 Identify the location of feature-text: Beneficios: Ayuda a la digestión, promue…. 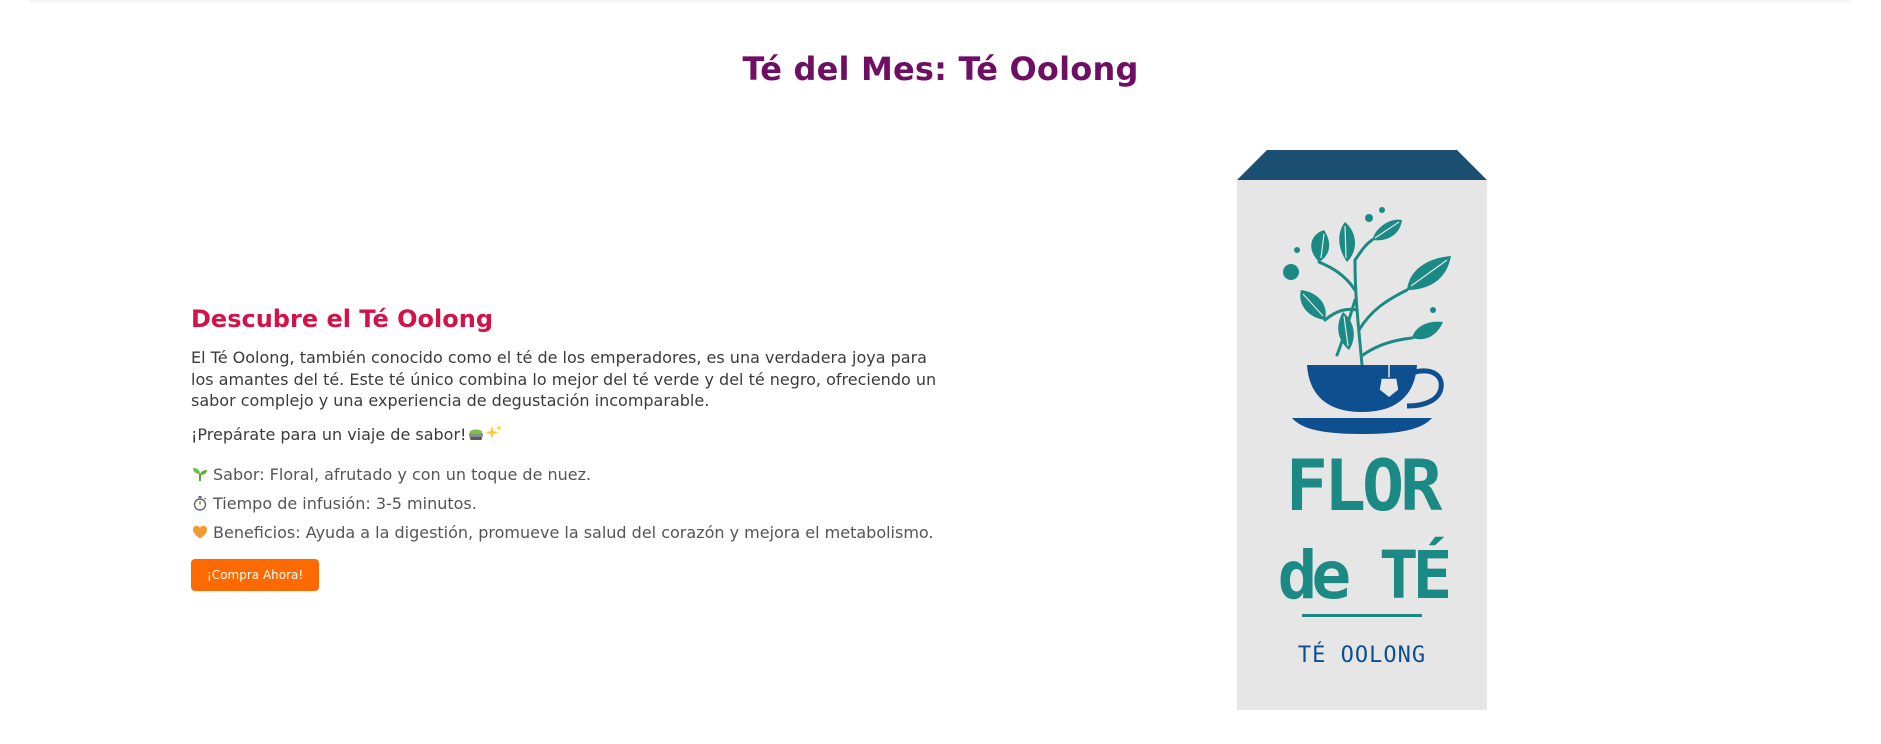
(573, 532).